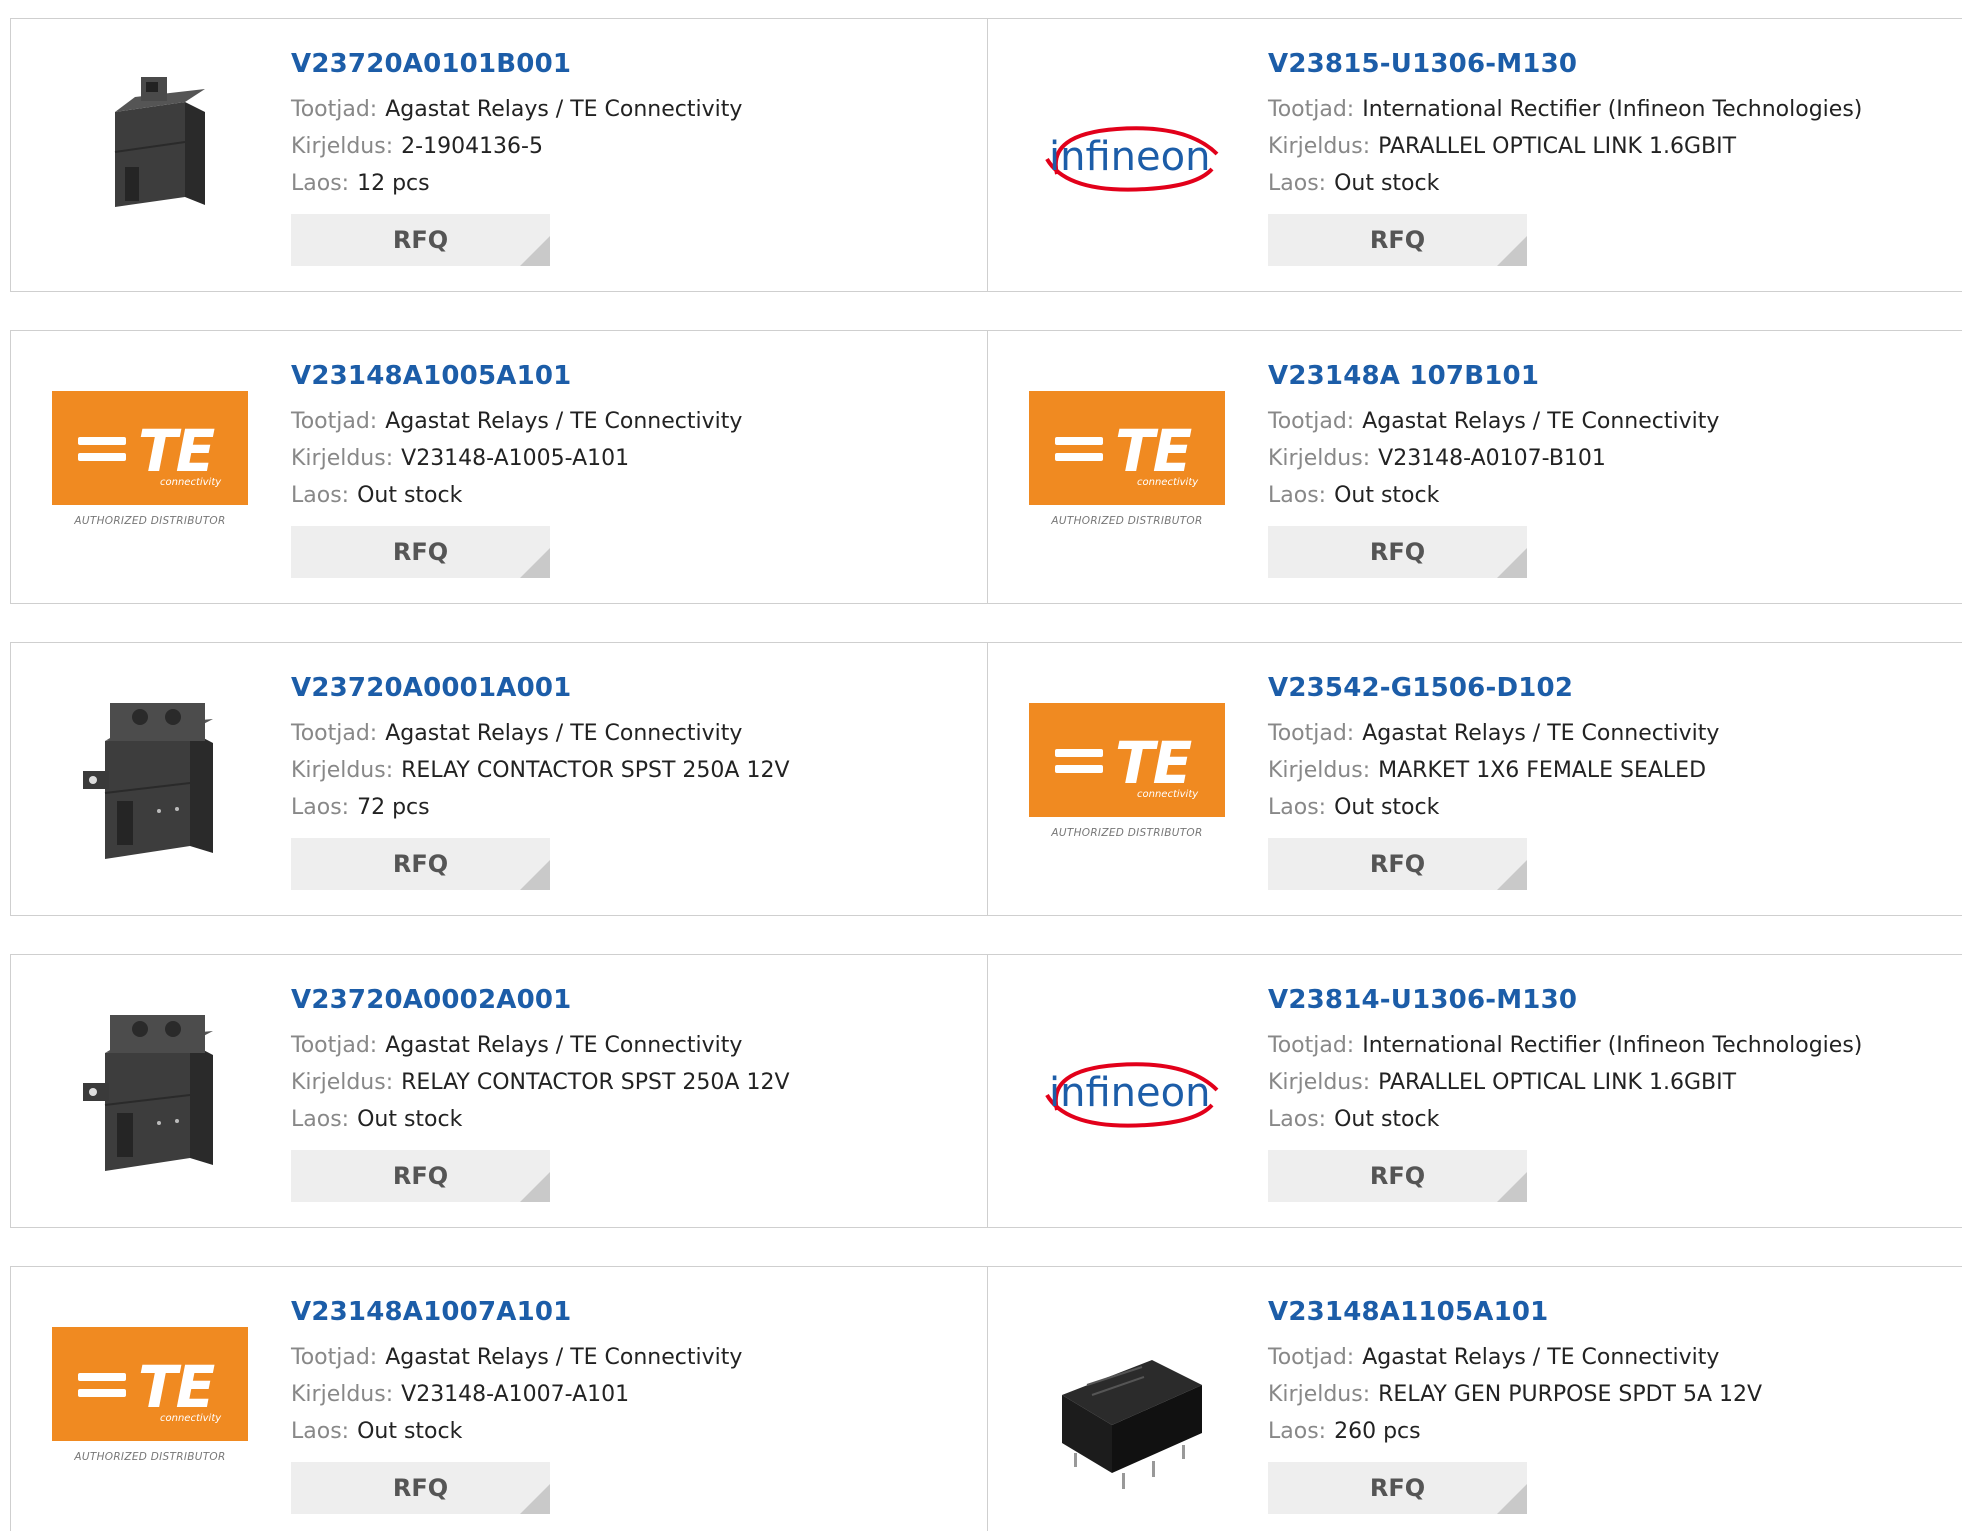 This screenshot has height=1531, width=1962. What do you see at coordinates (1570, 1394) in the screenshot?
I see `description-value: RELAY GEN PURPOSE SPDT 5A 12V` at bounding box center [1570, 1394].